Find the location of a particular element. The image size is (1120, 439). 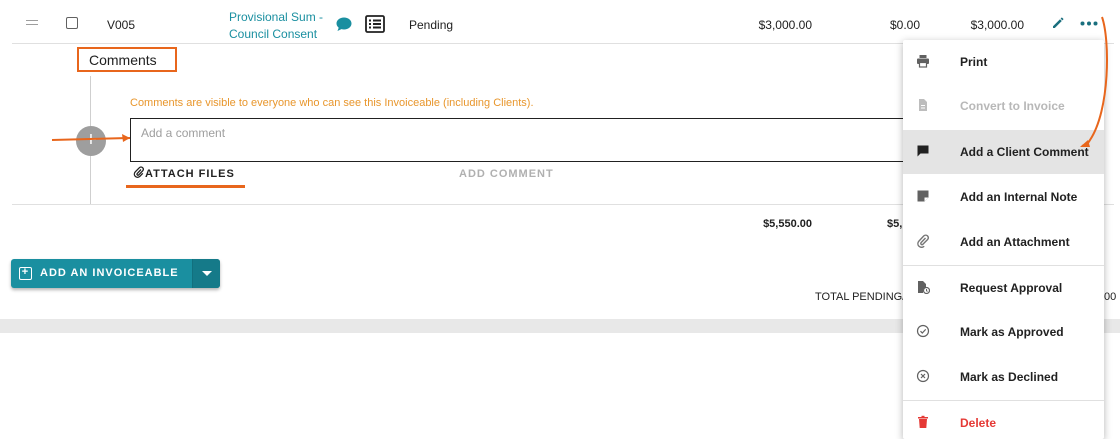

printer-icon is located at coordinates (923, 61).